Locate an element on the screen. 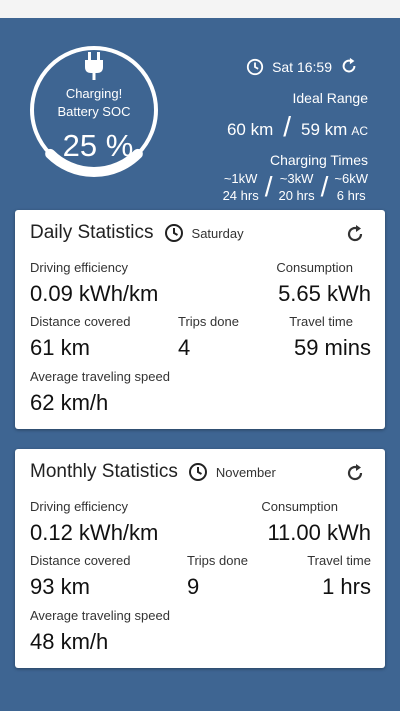 The height and width of the screenshot is (711, 400). charging-time-6kw: ~6kW 6 hrs is located at coordinates (351, 187).